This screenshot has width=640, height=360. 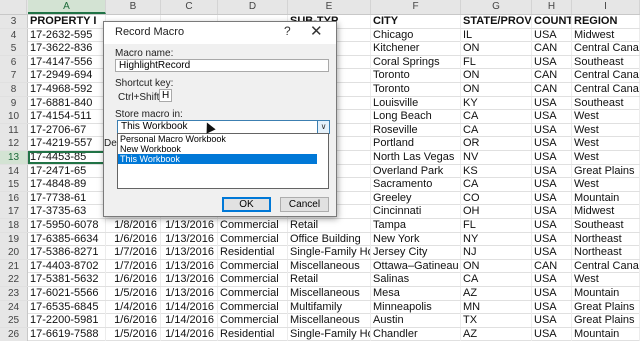 I want to click on table-cell: 17-4848-89, so click(x=67, y=185).